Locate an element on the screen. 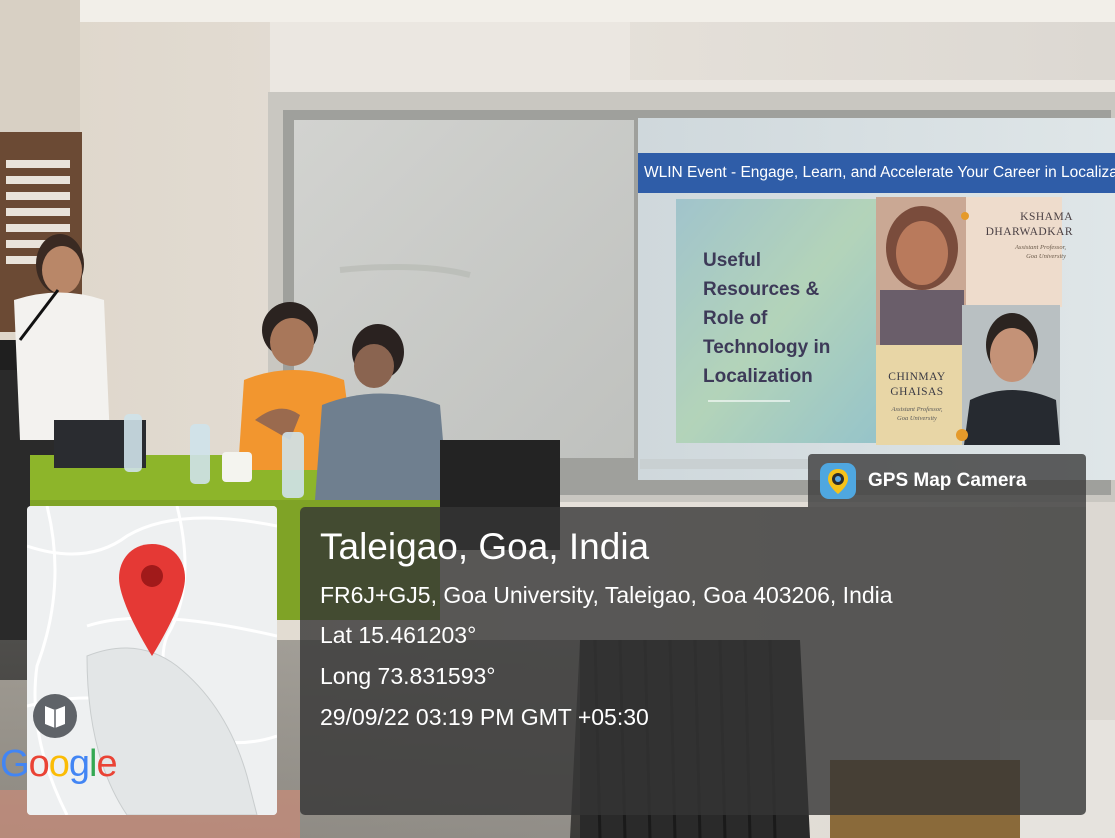 Image resolution: width=1115 pixels, height=838 pixels. google-logo: Google is located at coordinates (100, 764).